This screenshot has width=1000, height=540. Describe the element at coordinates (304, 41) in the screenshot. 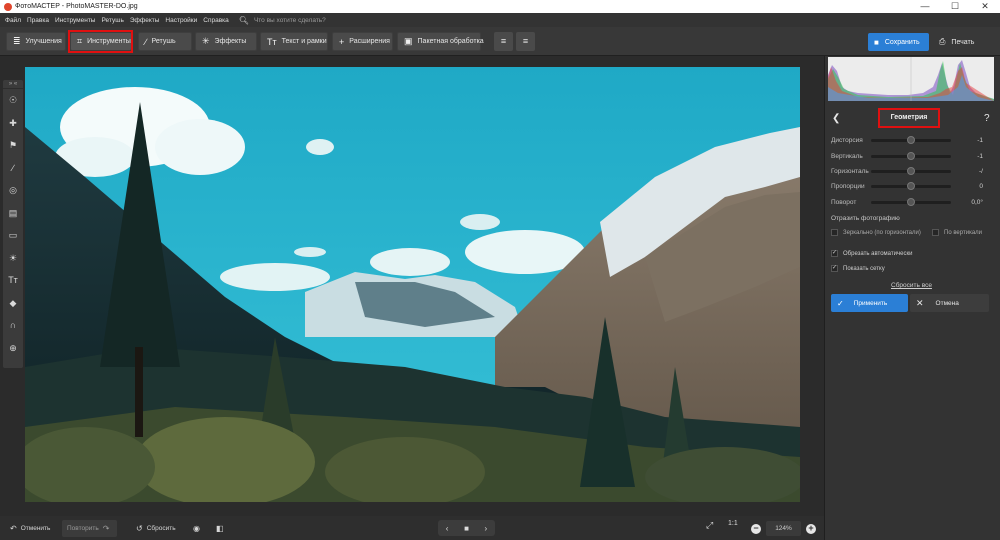

I see `tab-label: Текст и рамки` at that location.